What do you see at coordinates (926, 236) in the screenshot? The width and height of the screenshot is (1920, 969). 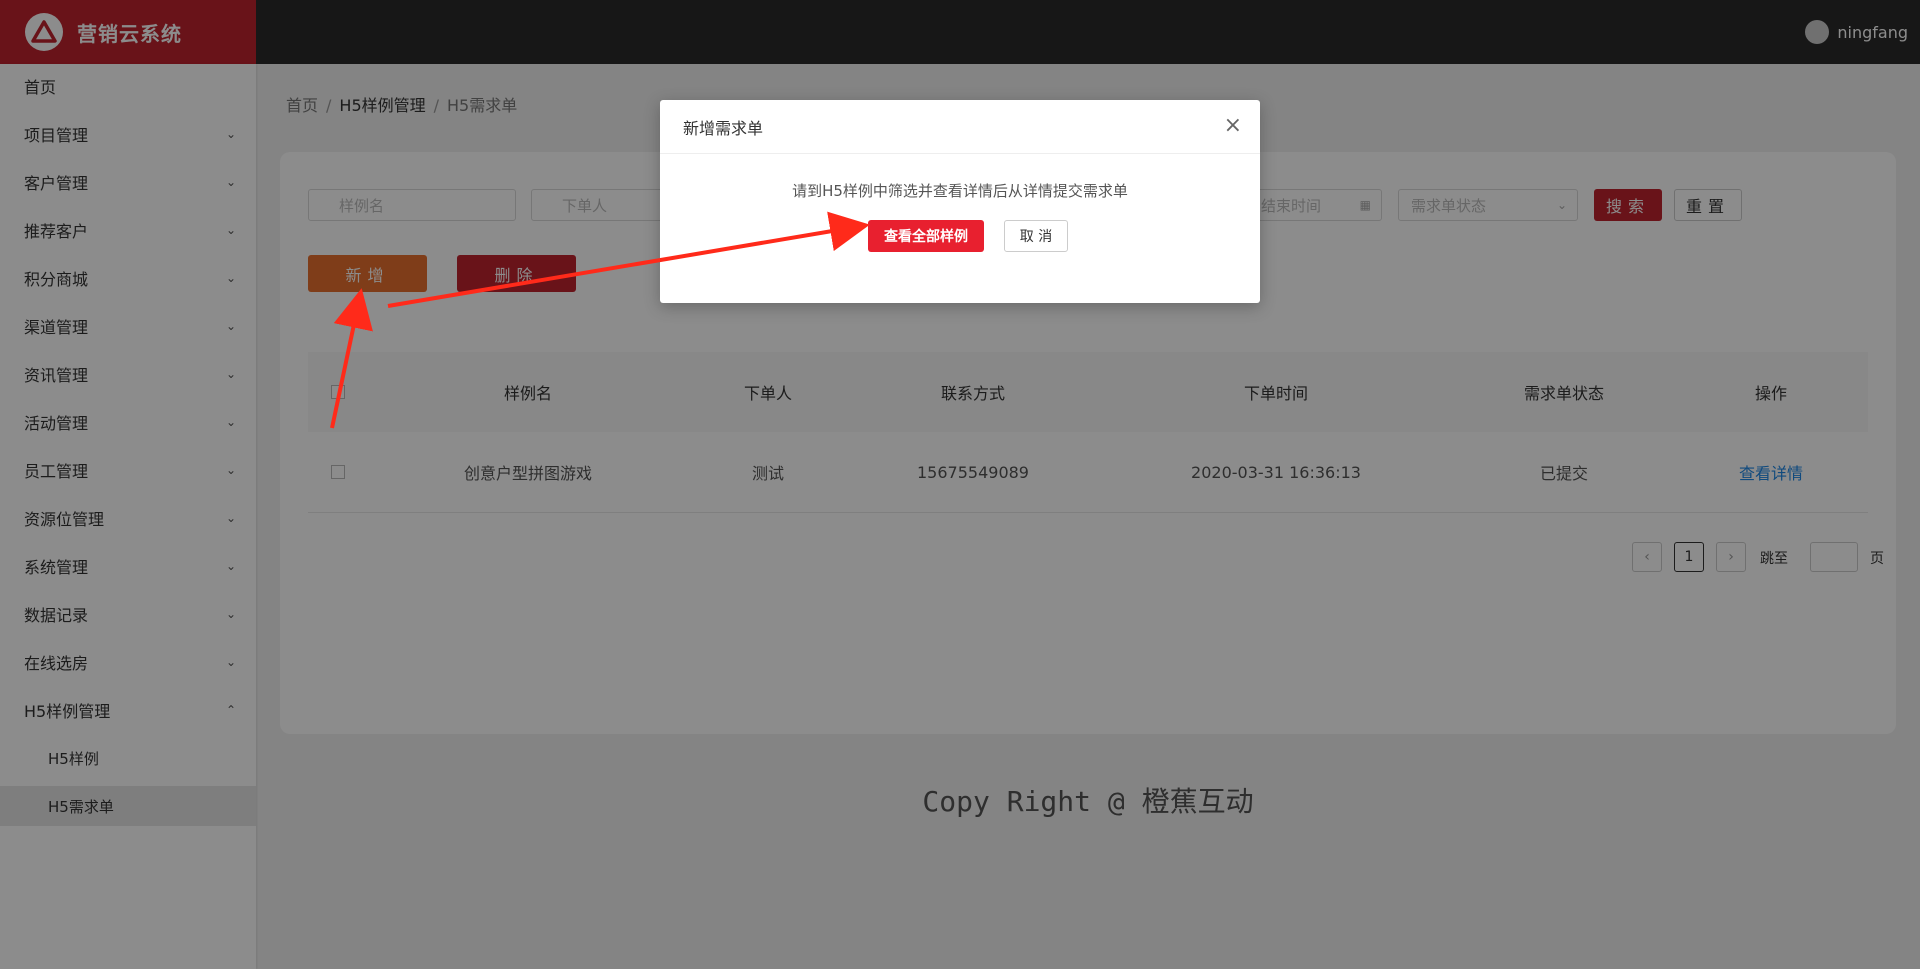 I see `view-all-samples-button: 查看全部样例` at bounding box center [926, 236].